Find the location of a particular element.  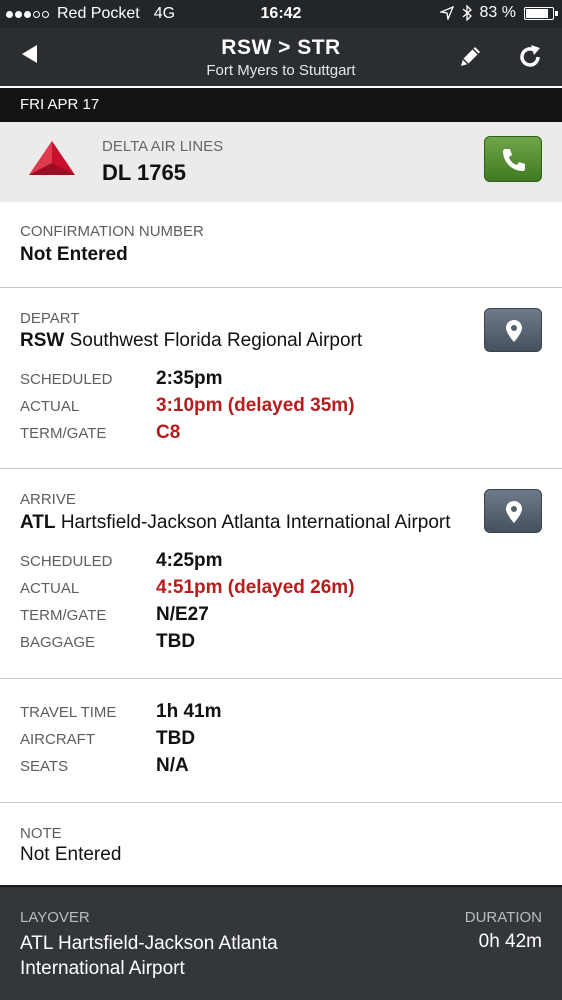

nav-bar: RSW > STR Fort Myers to Stuttgart is located at coordinates (281, 57).